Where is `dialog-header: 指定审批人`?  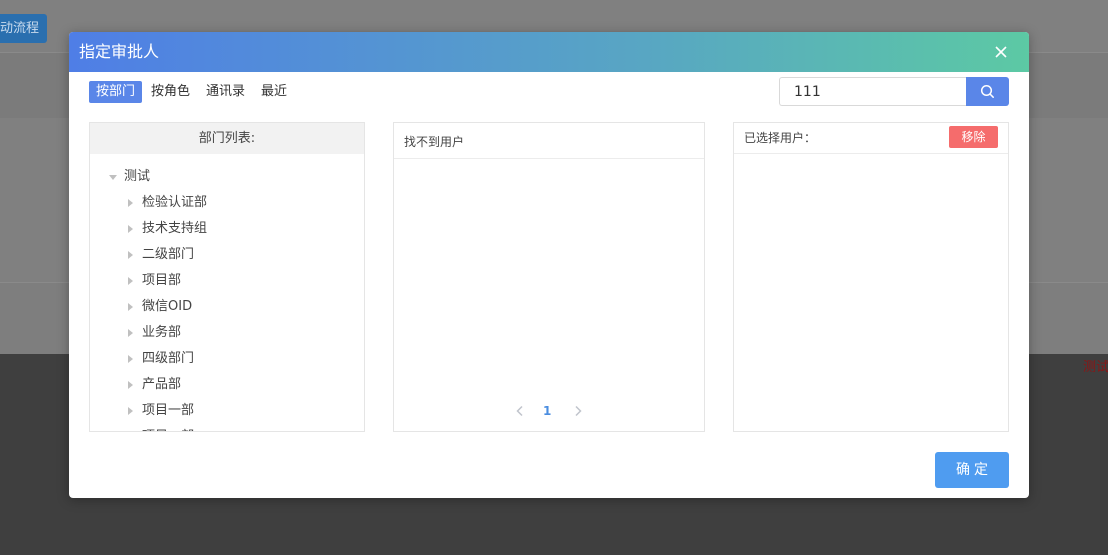 dialog-header: 指定审批人 is located at coordinates (549, 52).